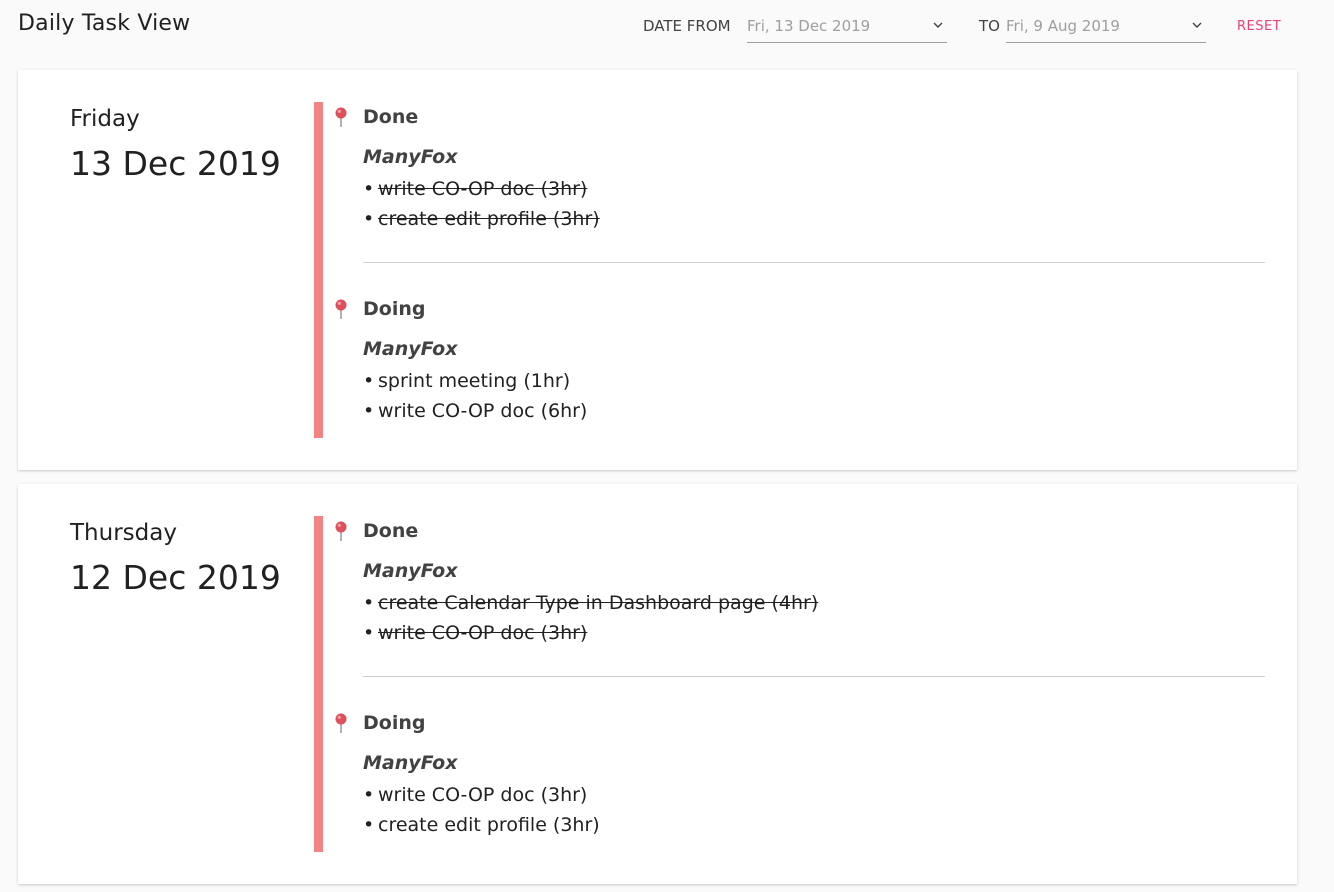 The image size is (1334, 892). I want to click on task-item: • sprint meeting (1hr), so click(467, 381).